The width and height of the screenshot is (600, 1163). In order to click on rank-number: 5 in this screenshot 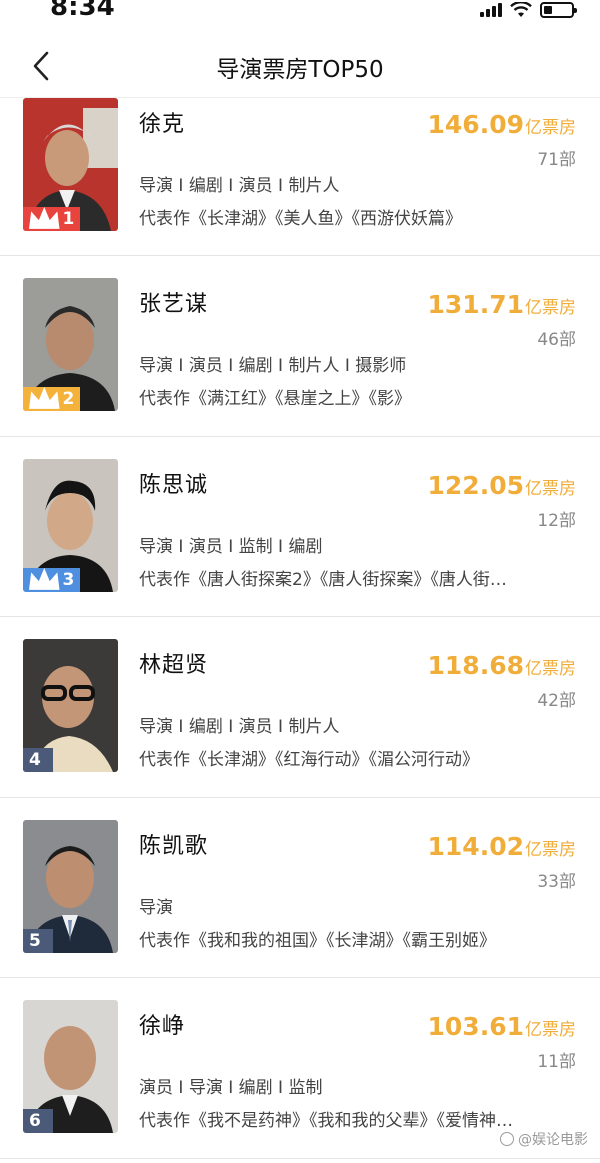, I will do `click(35, 940)`.